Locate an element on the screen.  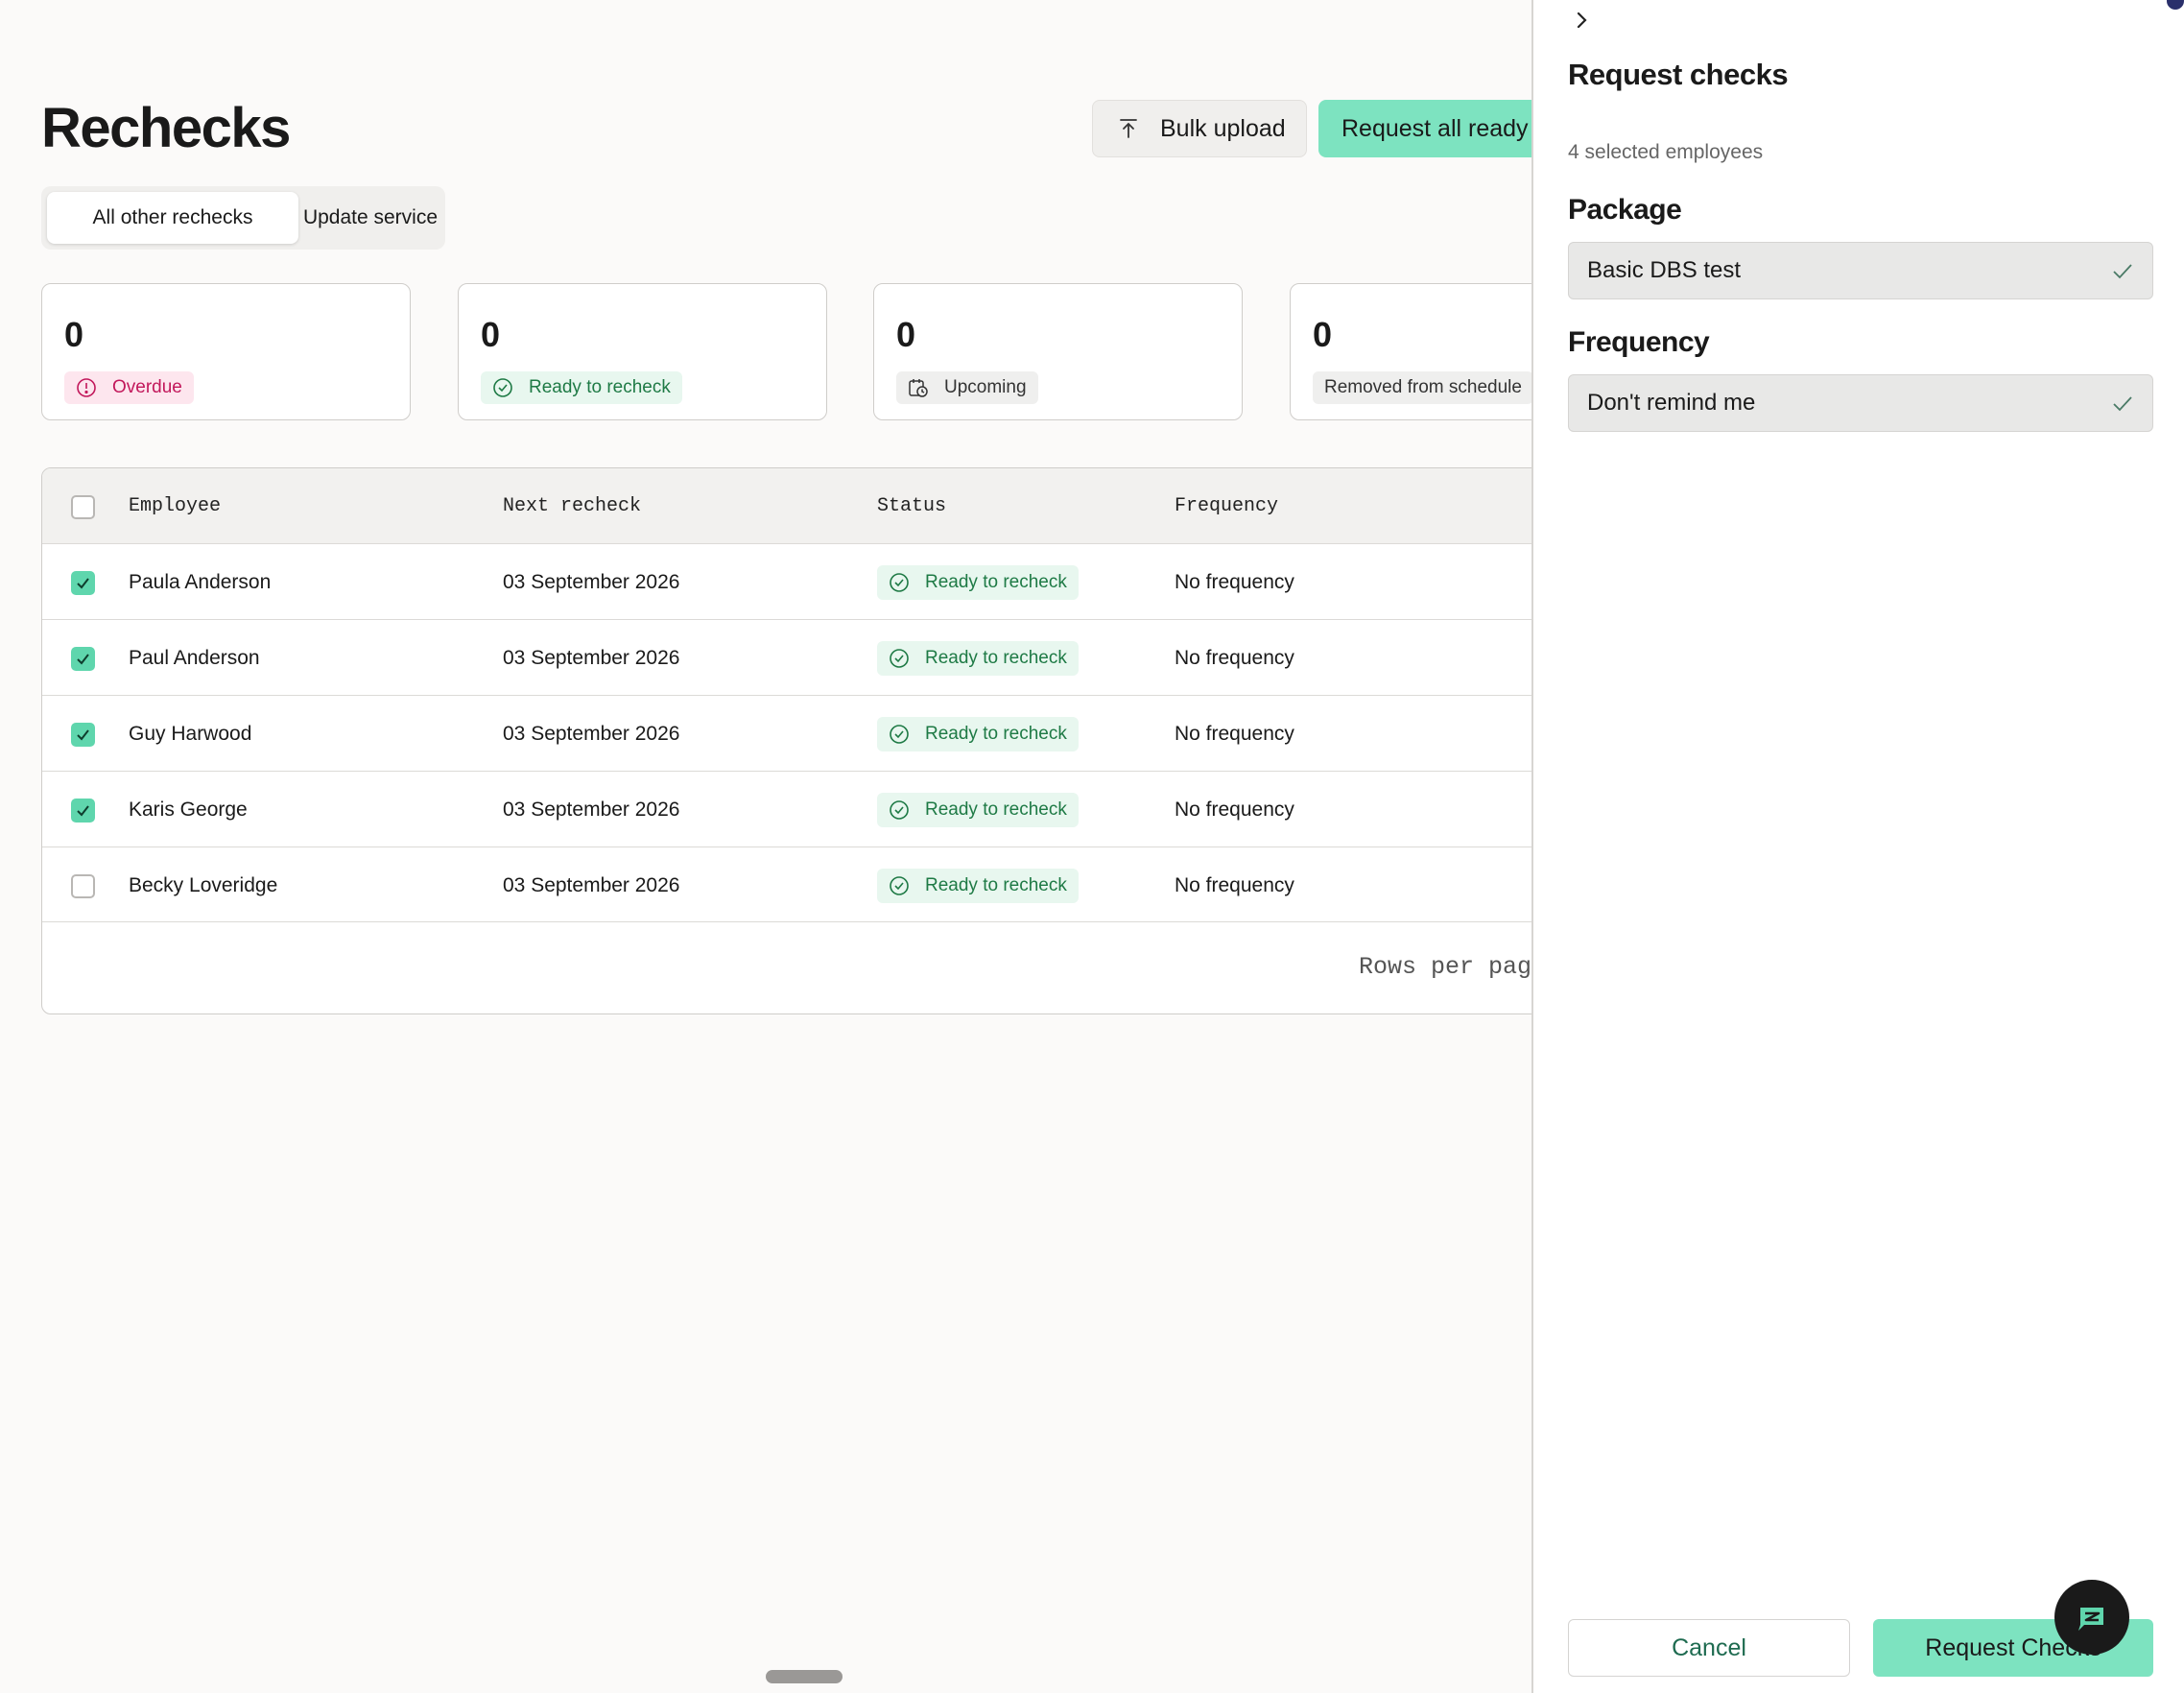
tab-label: All other rechecks is located at coordinates (172, 217).